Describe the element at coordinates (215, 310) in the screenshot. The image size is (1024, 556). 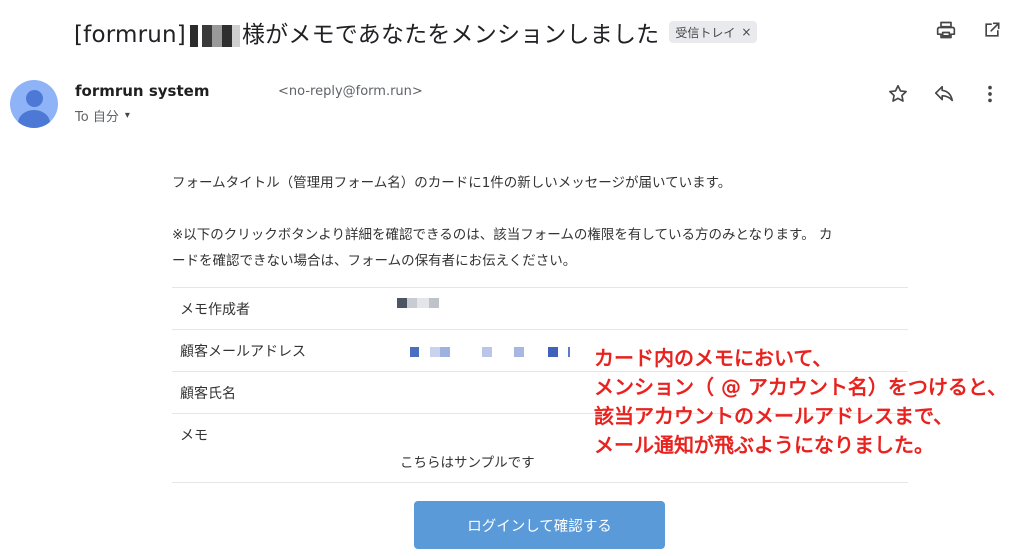
I see `memo-author-label: メモ作成者` at that location.